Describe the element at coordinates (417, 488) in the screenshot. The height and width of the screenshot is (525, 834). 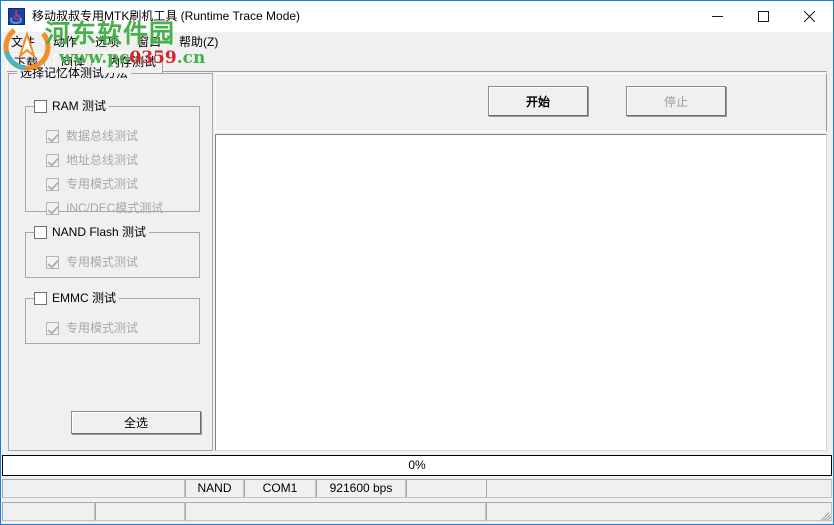
I see `status-bar-top: NAND COM1 921600 bps` at that location.